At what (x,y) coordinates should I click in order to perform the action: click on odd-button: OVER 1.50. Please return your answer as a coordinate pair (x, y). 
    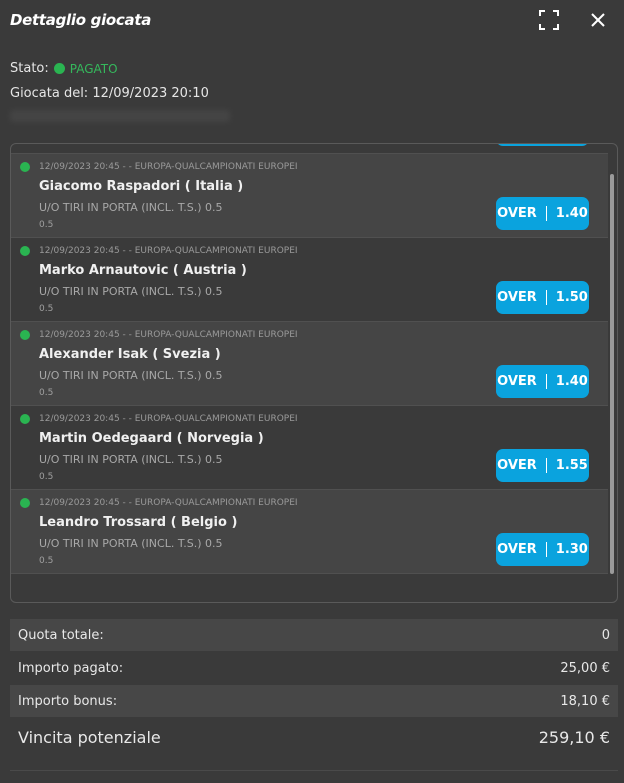
    Looking at the image, I should click on (542, 297).